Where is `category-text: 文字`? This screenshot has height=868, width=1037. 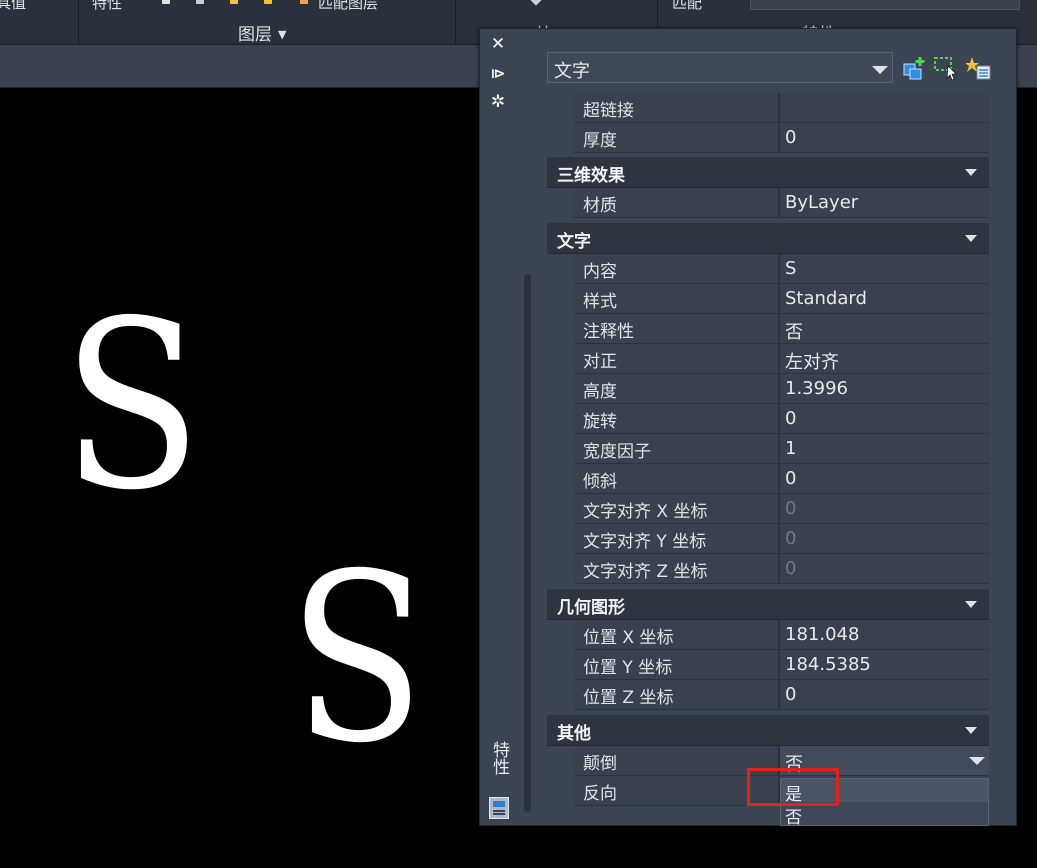
category-text: 文字 is located at coordinates (768, 238).